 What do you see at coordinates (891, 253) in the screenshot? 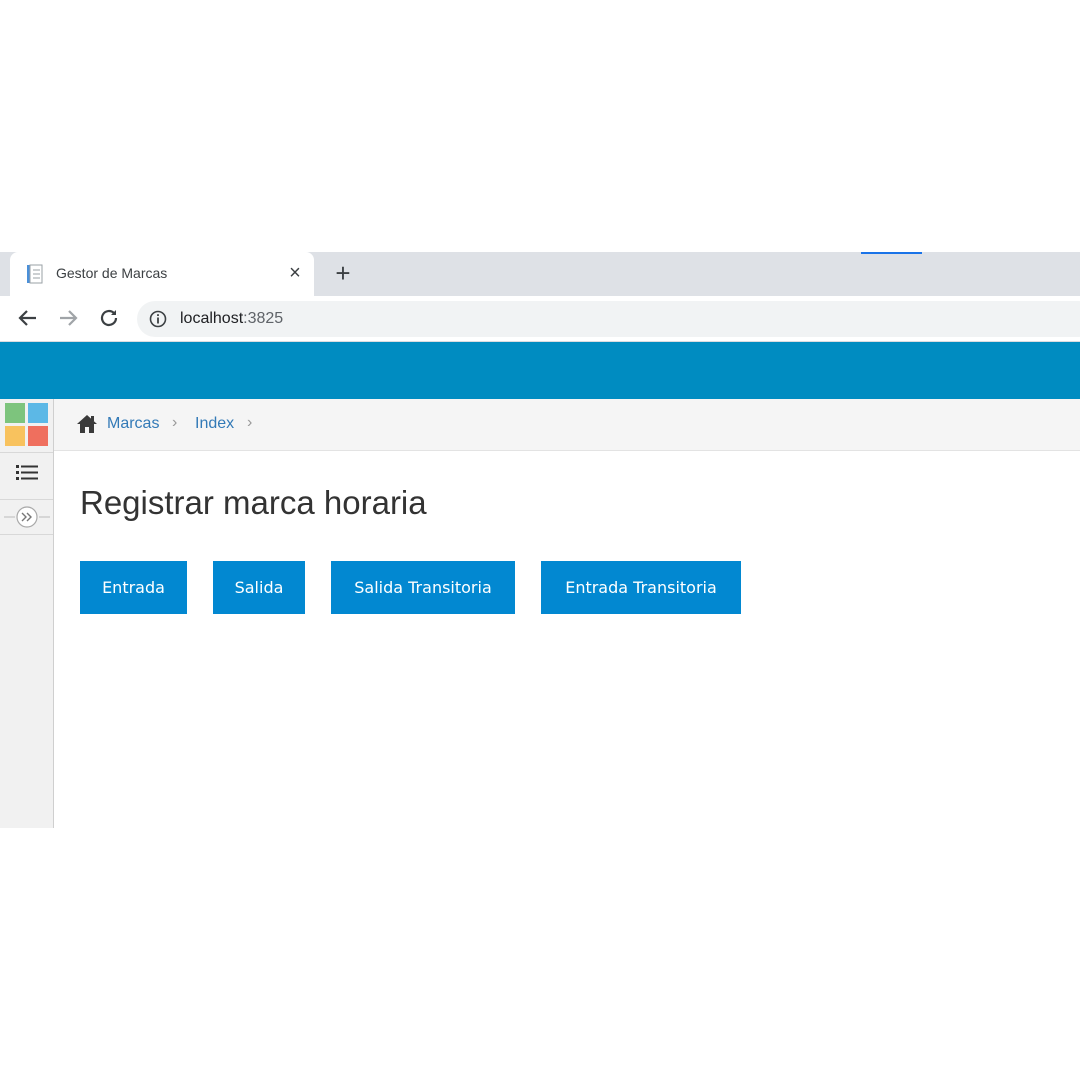
I see `tab-strip-accent` at bounding box center [891, 253].